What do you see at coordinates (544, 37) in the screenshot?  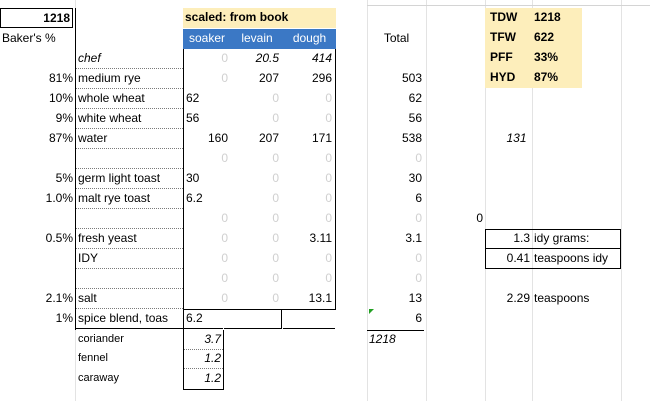 I see `summary-value: 622` at bounding box center [544, 37].